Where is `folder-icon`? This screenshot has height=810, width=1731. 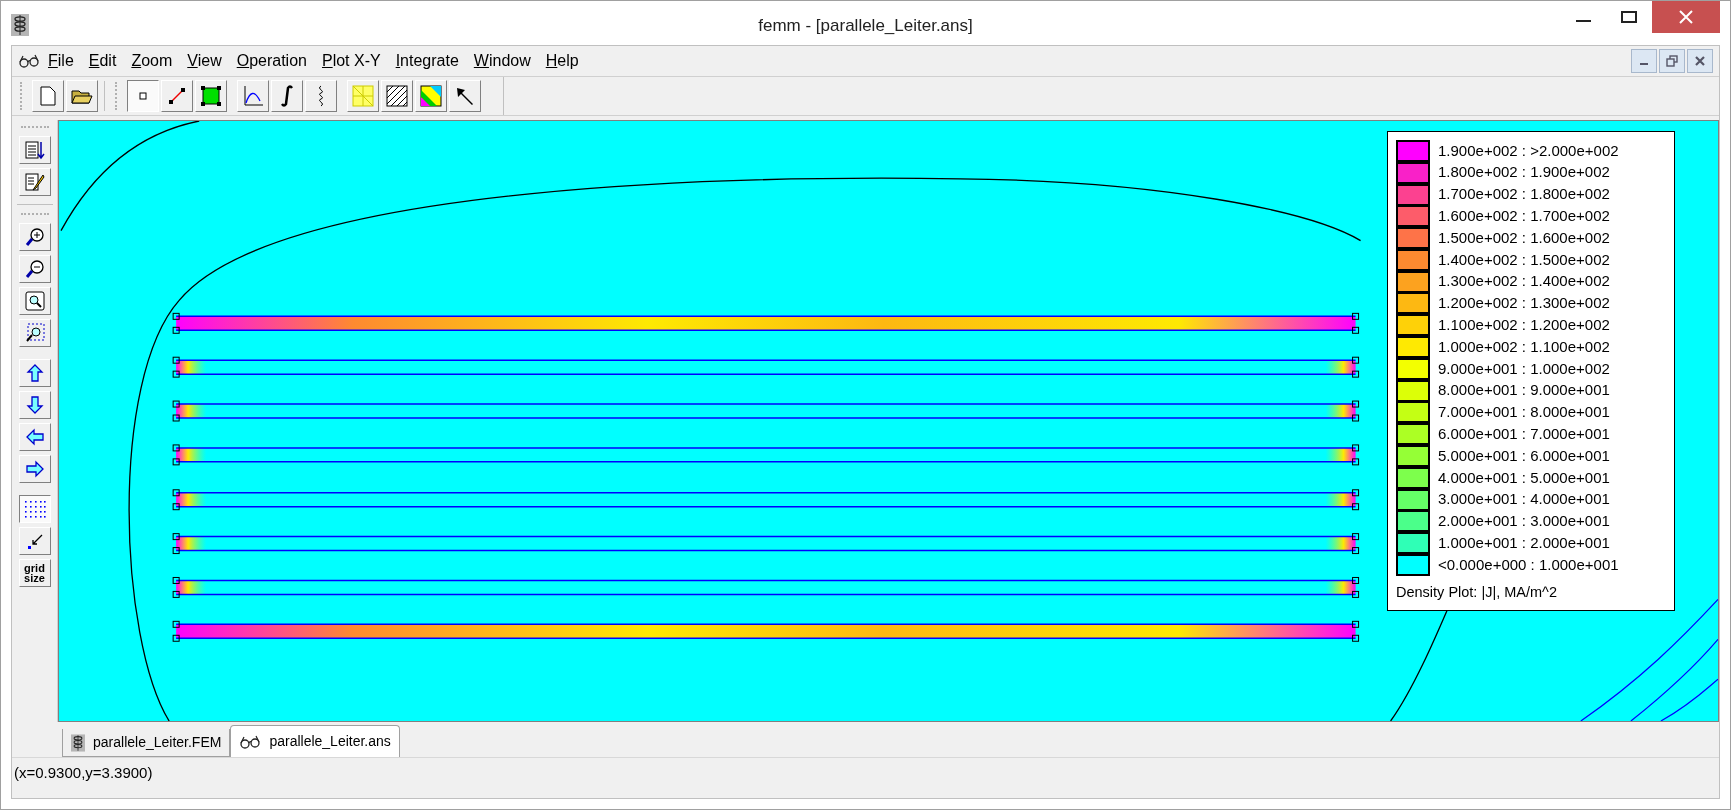
folder-icon is located at coordinates (82, 96).